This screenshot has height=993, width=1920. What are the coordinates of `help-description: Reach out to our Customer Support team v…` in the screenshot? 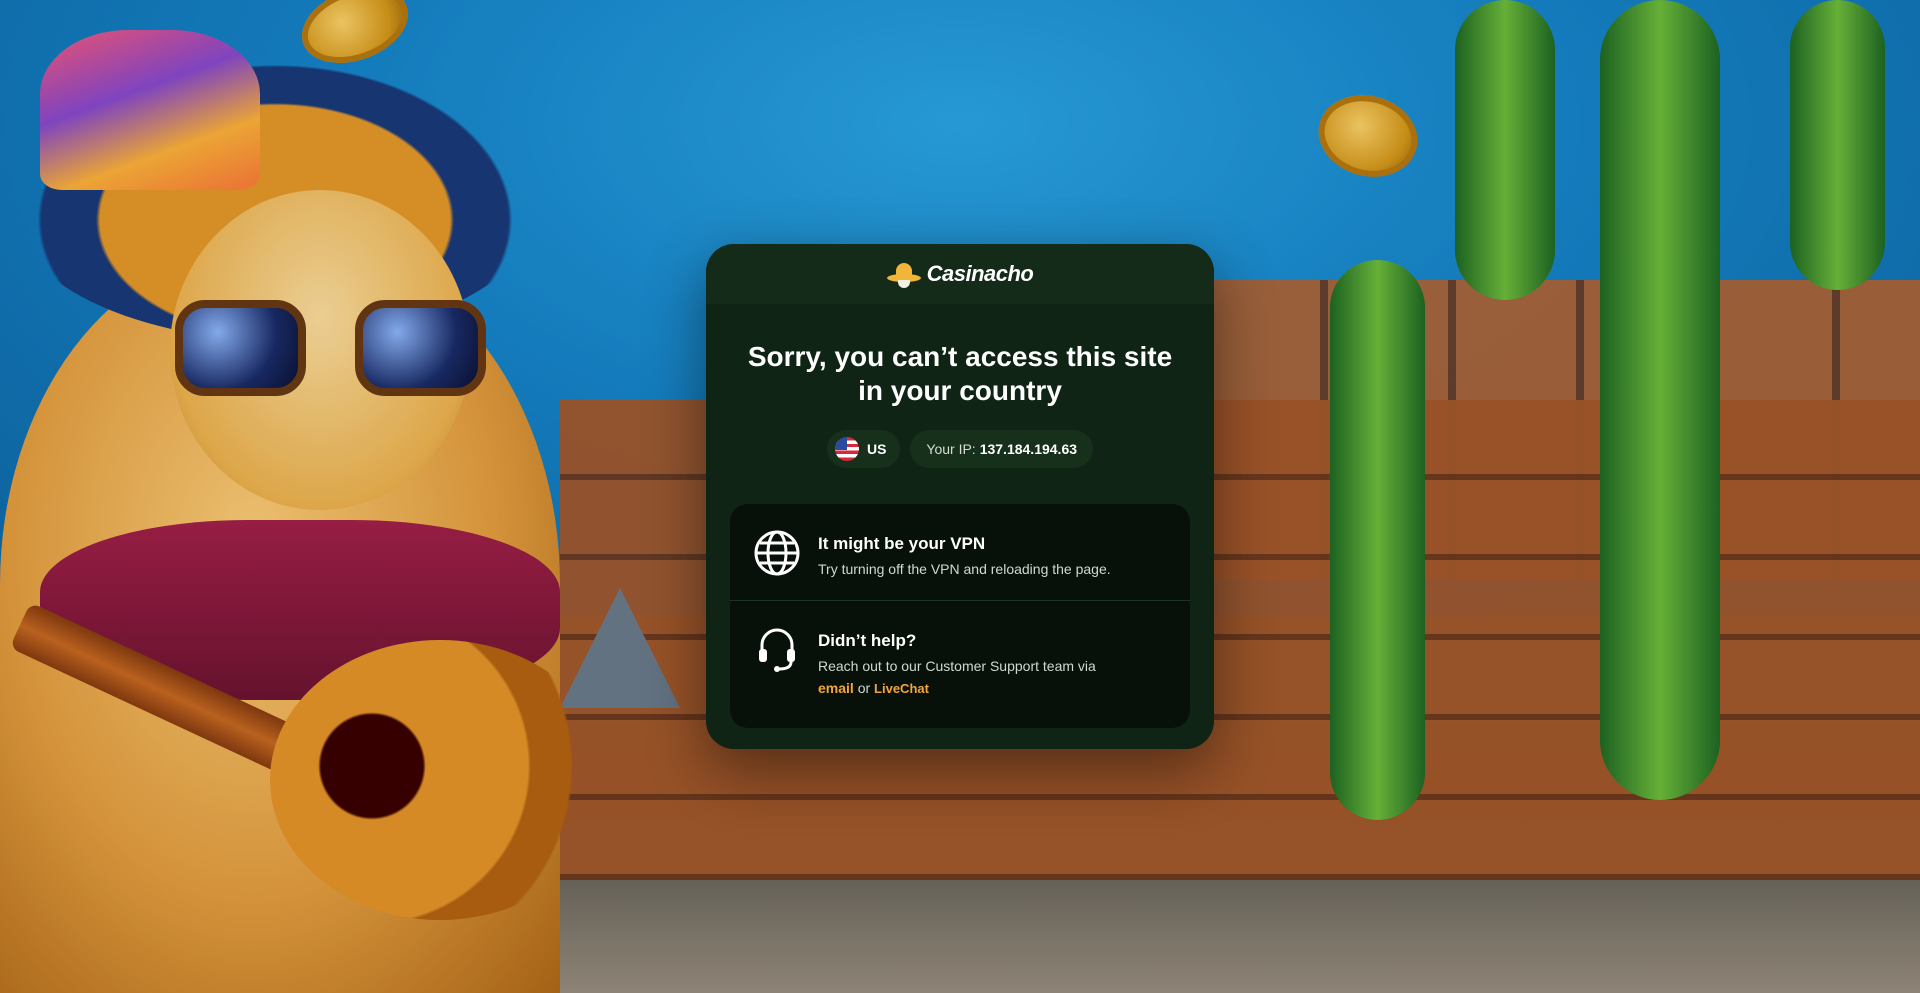 It's located at (957, 677).